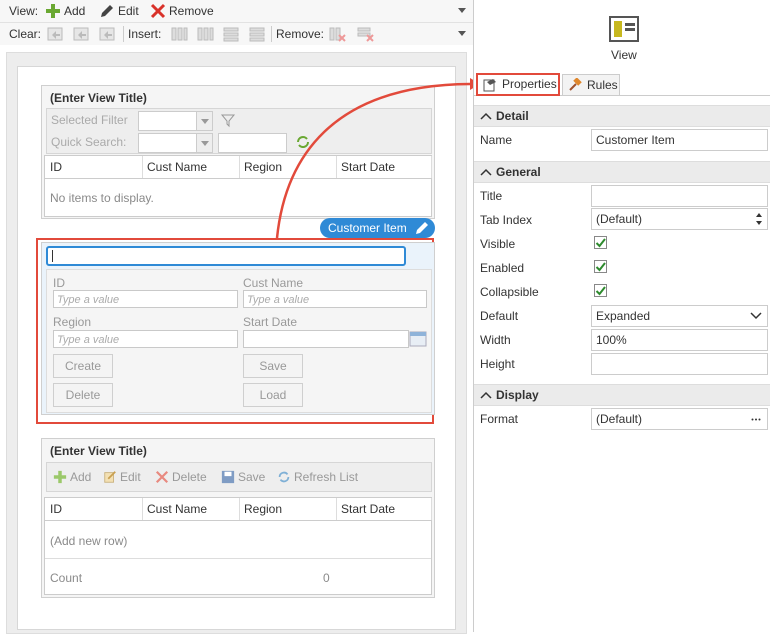  What do you see at coordinates (619, 419) in the screenshot?
I see `format-value: (Default)` at bounding box center [619, 419].